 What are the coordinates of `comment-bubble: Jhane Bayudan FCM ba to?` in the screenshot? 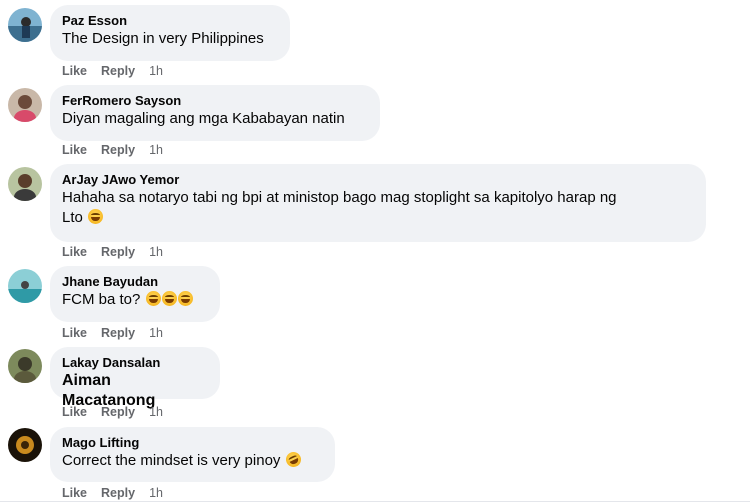 It's located at (135, 294).